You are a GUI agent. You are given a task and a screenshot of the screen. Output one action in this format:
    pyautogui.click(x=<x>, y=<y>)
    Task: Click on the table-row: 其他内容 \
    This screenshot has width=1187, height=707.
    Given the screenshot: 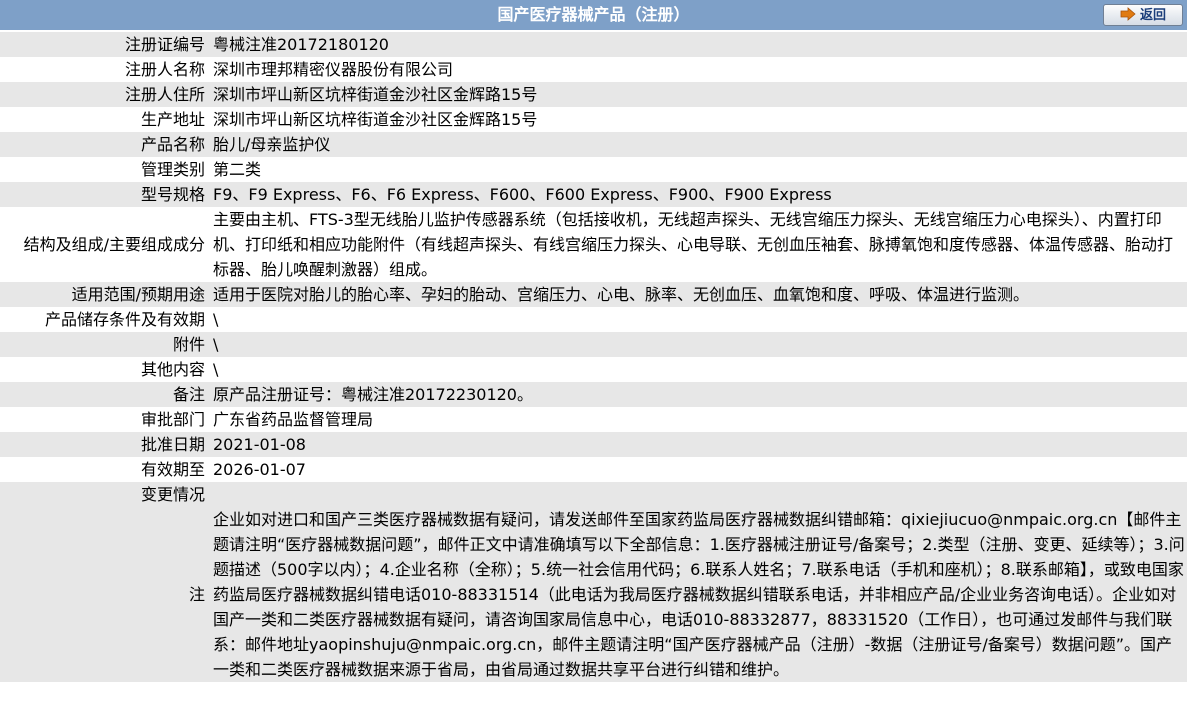 What is the action you would take?
    pyautogui.click(x=593, y=369)
    